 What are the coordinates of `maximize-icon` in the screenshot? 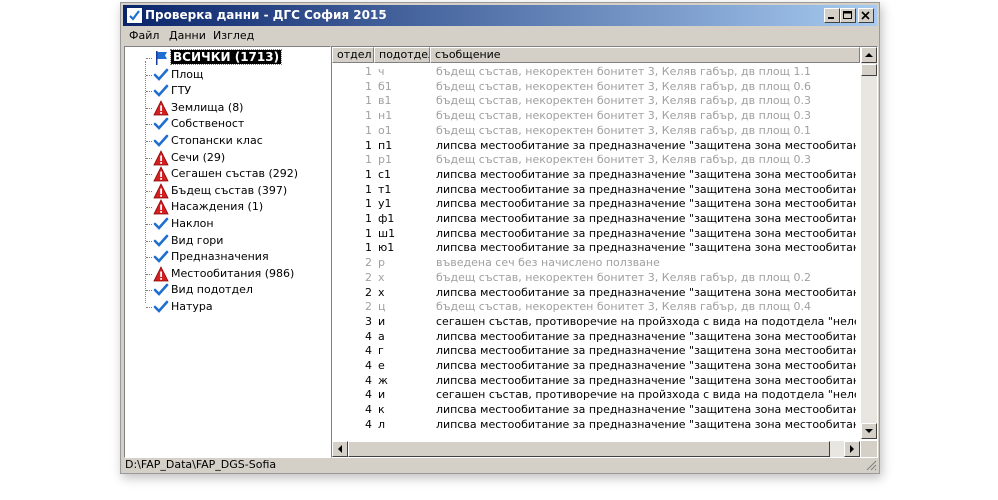 It's located at (847, 15).